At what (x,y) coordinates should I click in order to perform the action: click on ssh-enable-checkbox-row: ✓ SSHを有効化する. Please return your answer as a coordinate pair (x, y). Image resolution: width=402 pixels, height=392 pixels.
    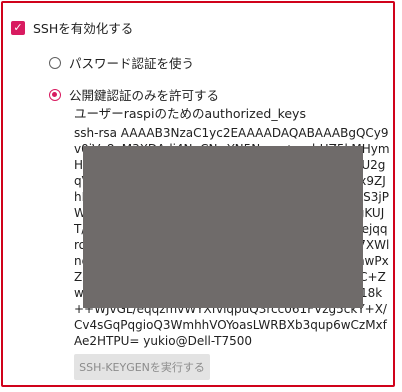
    Looking at the image, I should click on (72, 27).